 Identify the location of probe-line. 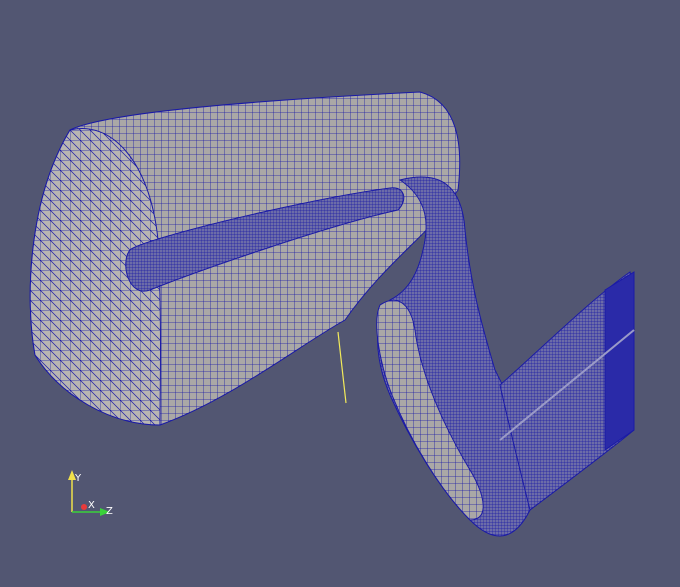
(342, 367).